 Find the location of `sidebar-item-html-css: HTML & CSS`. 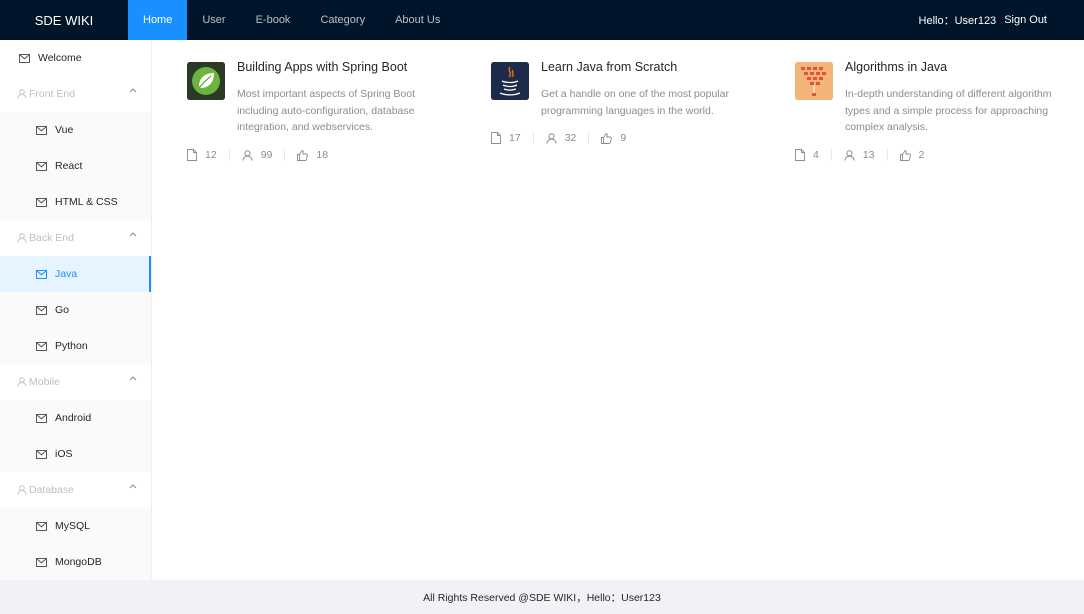

sidebar-item-html-css: HTML & CSS is located at coordinates (75, 202).